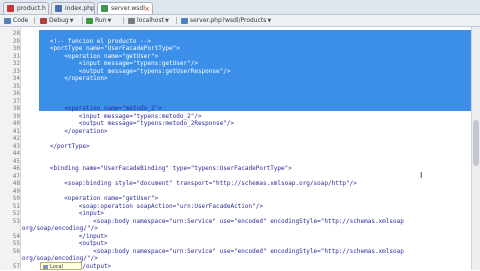 This screenshot has width=480, height=271. Describe the element at coordinates (240, 7) in the screenshot. I see `editor-tab-bar: product.h index.php server.wsdl ×` at that location.